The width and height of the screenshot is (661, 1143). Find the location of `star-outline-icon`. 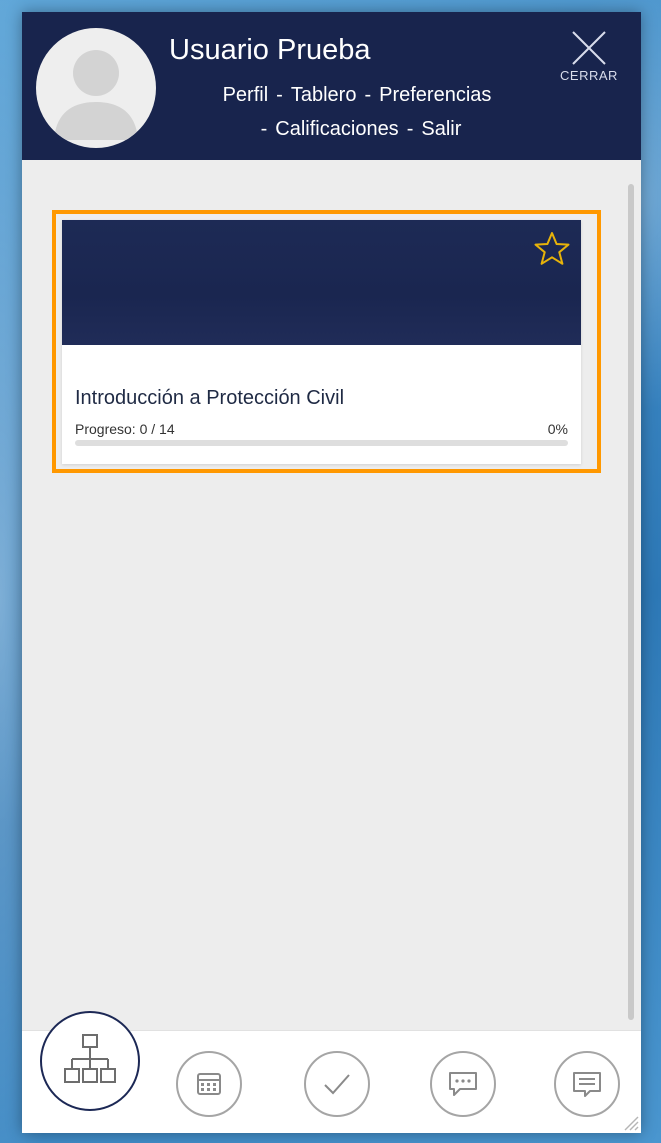

star-outline-icon is located at coordinates (552, 248).